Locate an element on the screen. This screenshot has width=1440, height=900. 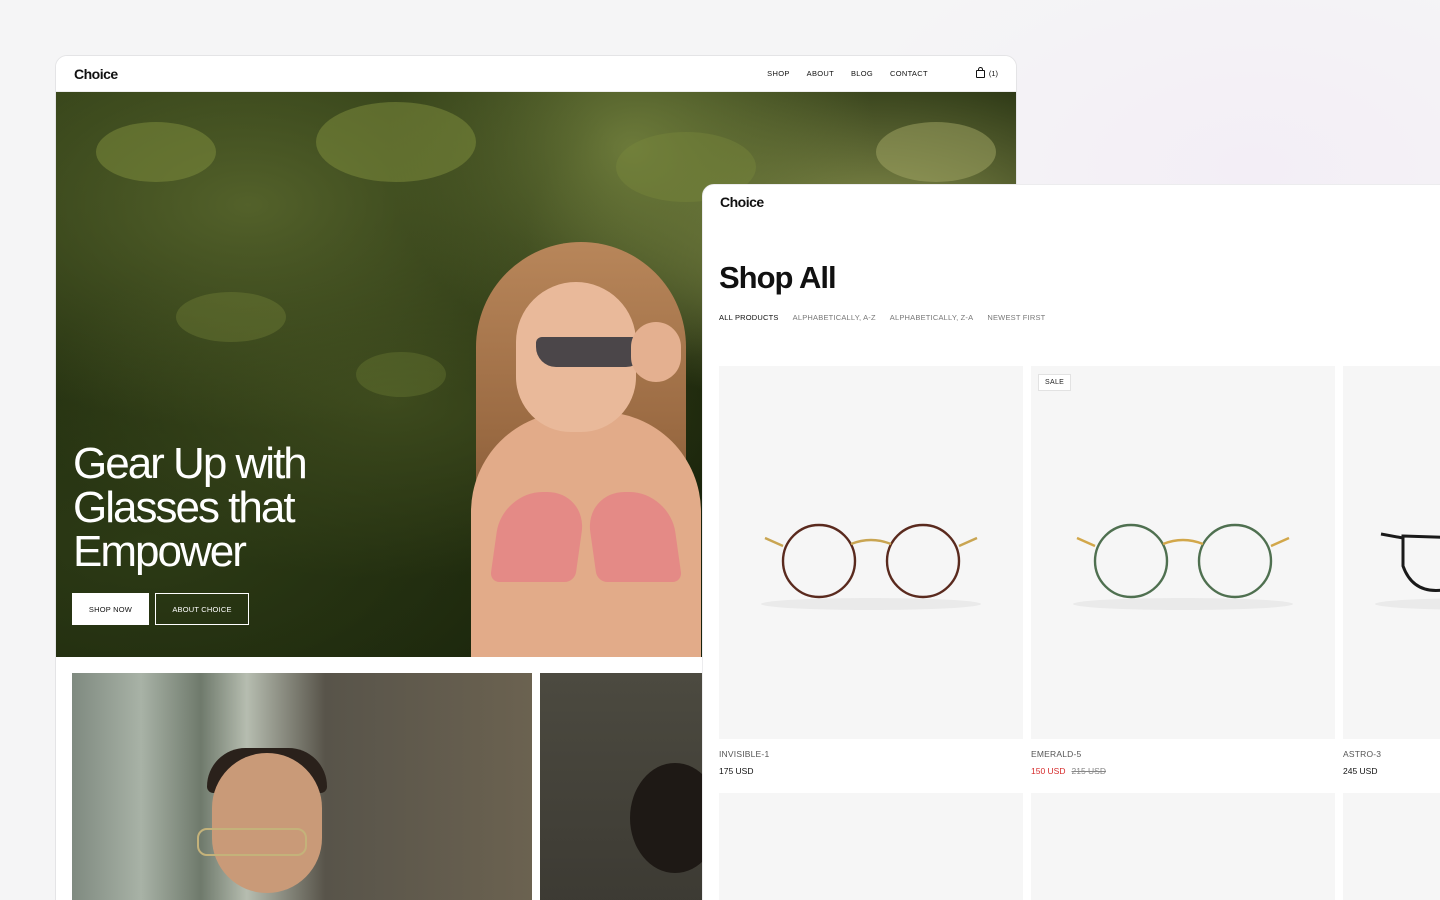
product-card: SALE EMERALD-5 150 USD 215 USD is located at coordinates (1183, 571).